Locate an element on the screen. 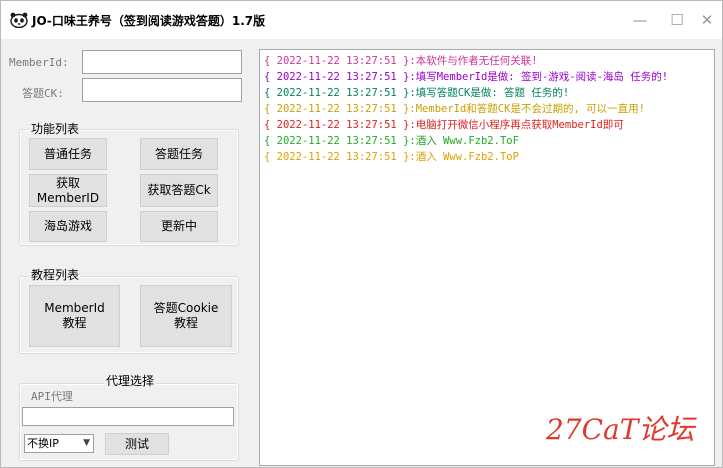 Image resolution: width=723 pixels, height=468 pixels. ck-label: 答题CK: is located at coordinates (43, 93).